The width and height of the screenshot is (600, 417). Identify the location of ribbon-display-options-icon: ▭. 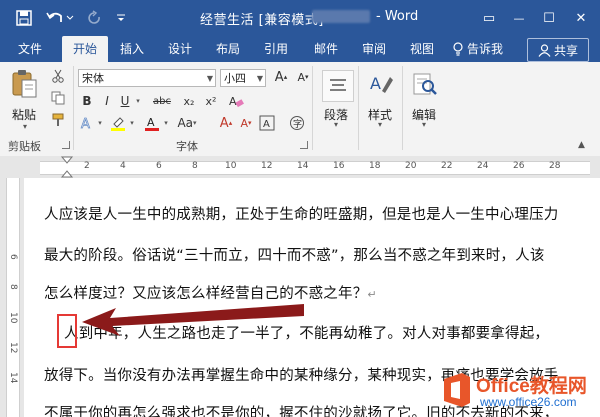
(489, 18).